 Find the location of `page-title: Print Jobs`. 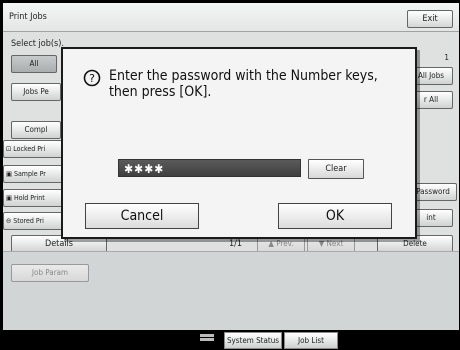

page-title: Print Jobs is located at coordinates (28, 17).